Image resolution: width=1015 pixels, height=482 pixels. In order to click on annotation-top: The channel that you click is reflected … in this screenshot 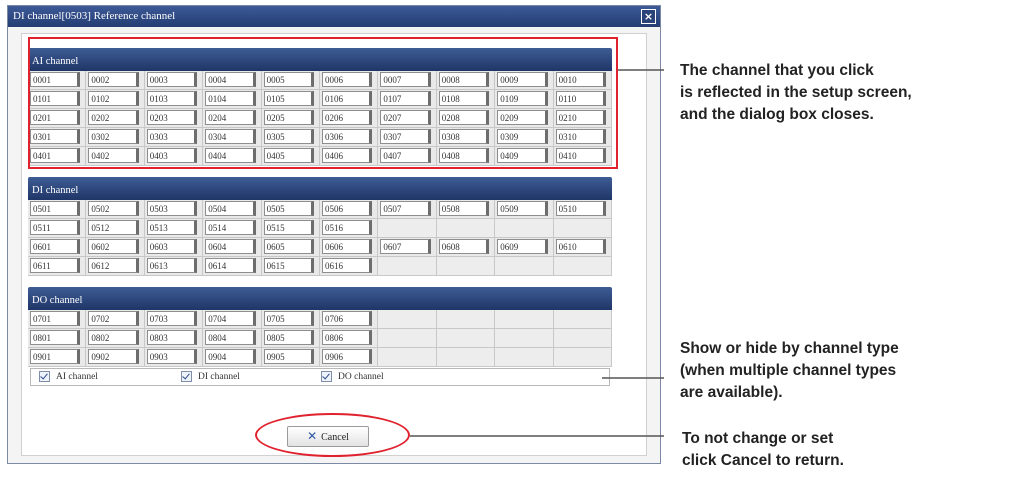, I will do `click(796, 93)`.